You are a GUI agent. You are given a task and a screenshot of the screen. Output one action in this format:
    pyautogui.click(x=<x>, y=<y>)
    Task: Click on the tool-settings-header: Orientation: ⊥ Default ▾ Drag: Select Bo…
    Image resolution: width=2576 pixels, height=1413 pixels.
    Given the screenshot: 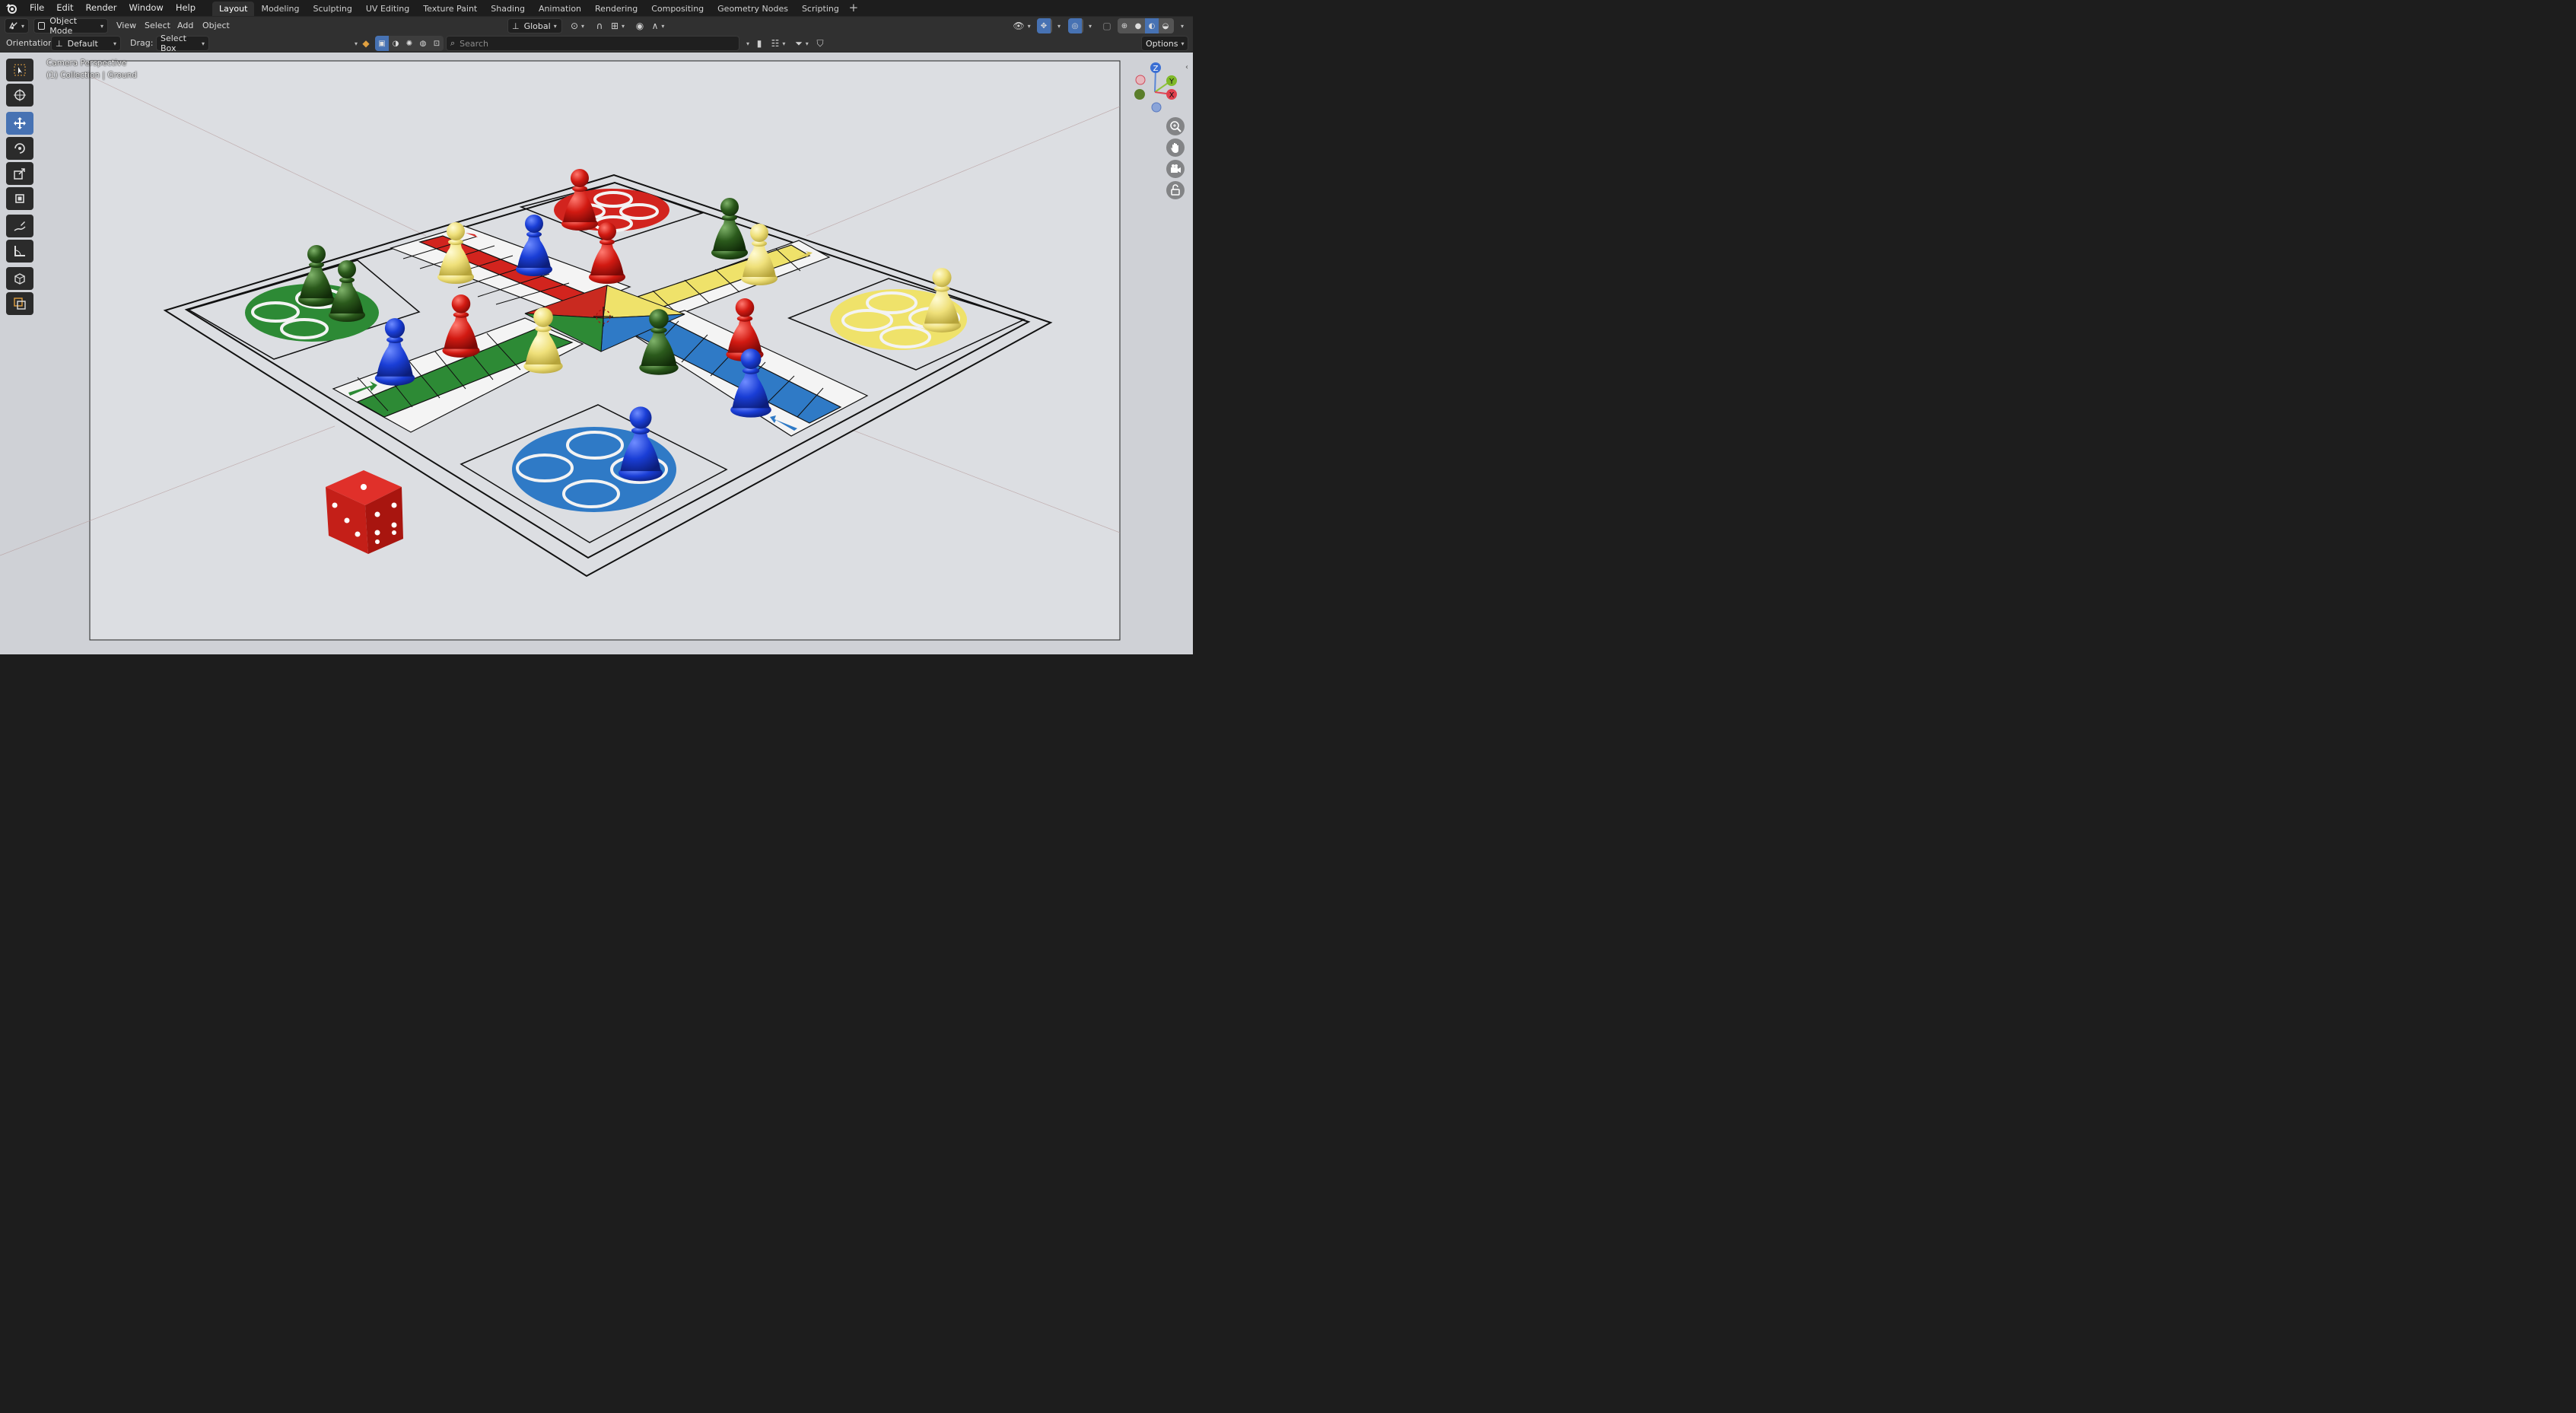 What is the action you would take?
    pyautogui.click(x=596, y=43)
    